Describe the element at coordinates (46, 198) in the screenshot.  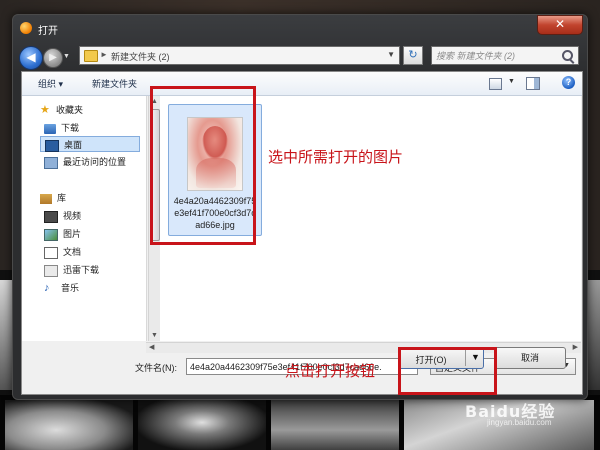
I see `library-icon` at that location.